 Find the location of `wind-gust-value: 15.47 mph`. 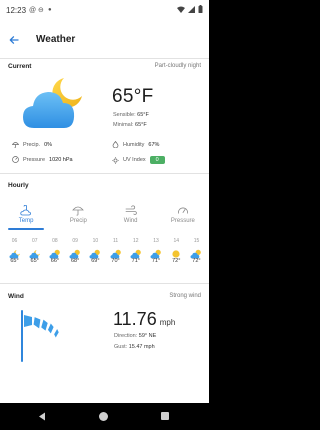

wind-gust-value: 15.47 mph is located at coordinates (141, 347).